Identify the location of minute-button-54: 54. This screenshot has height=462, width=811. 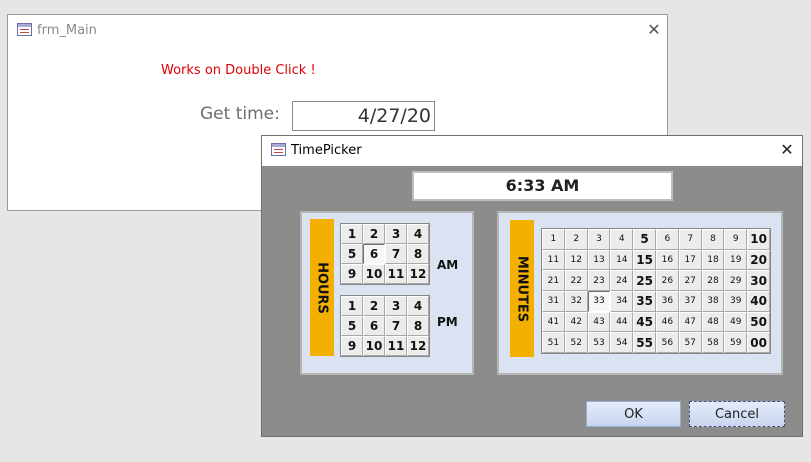
(622, 343).